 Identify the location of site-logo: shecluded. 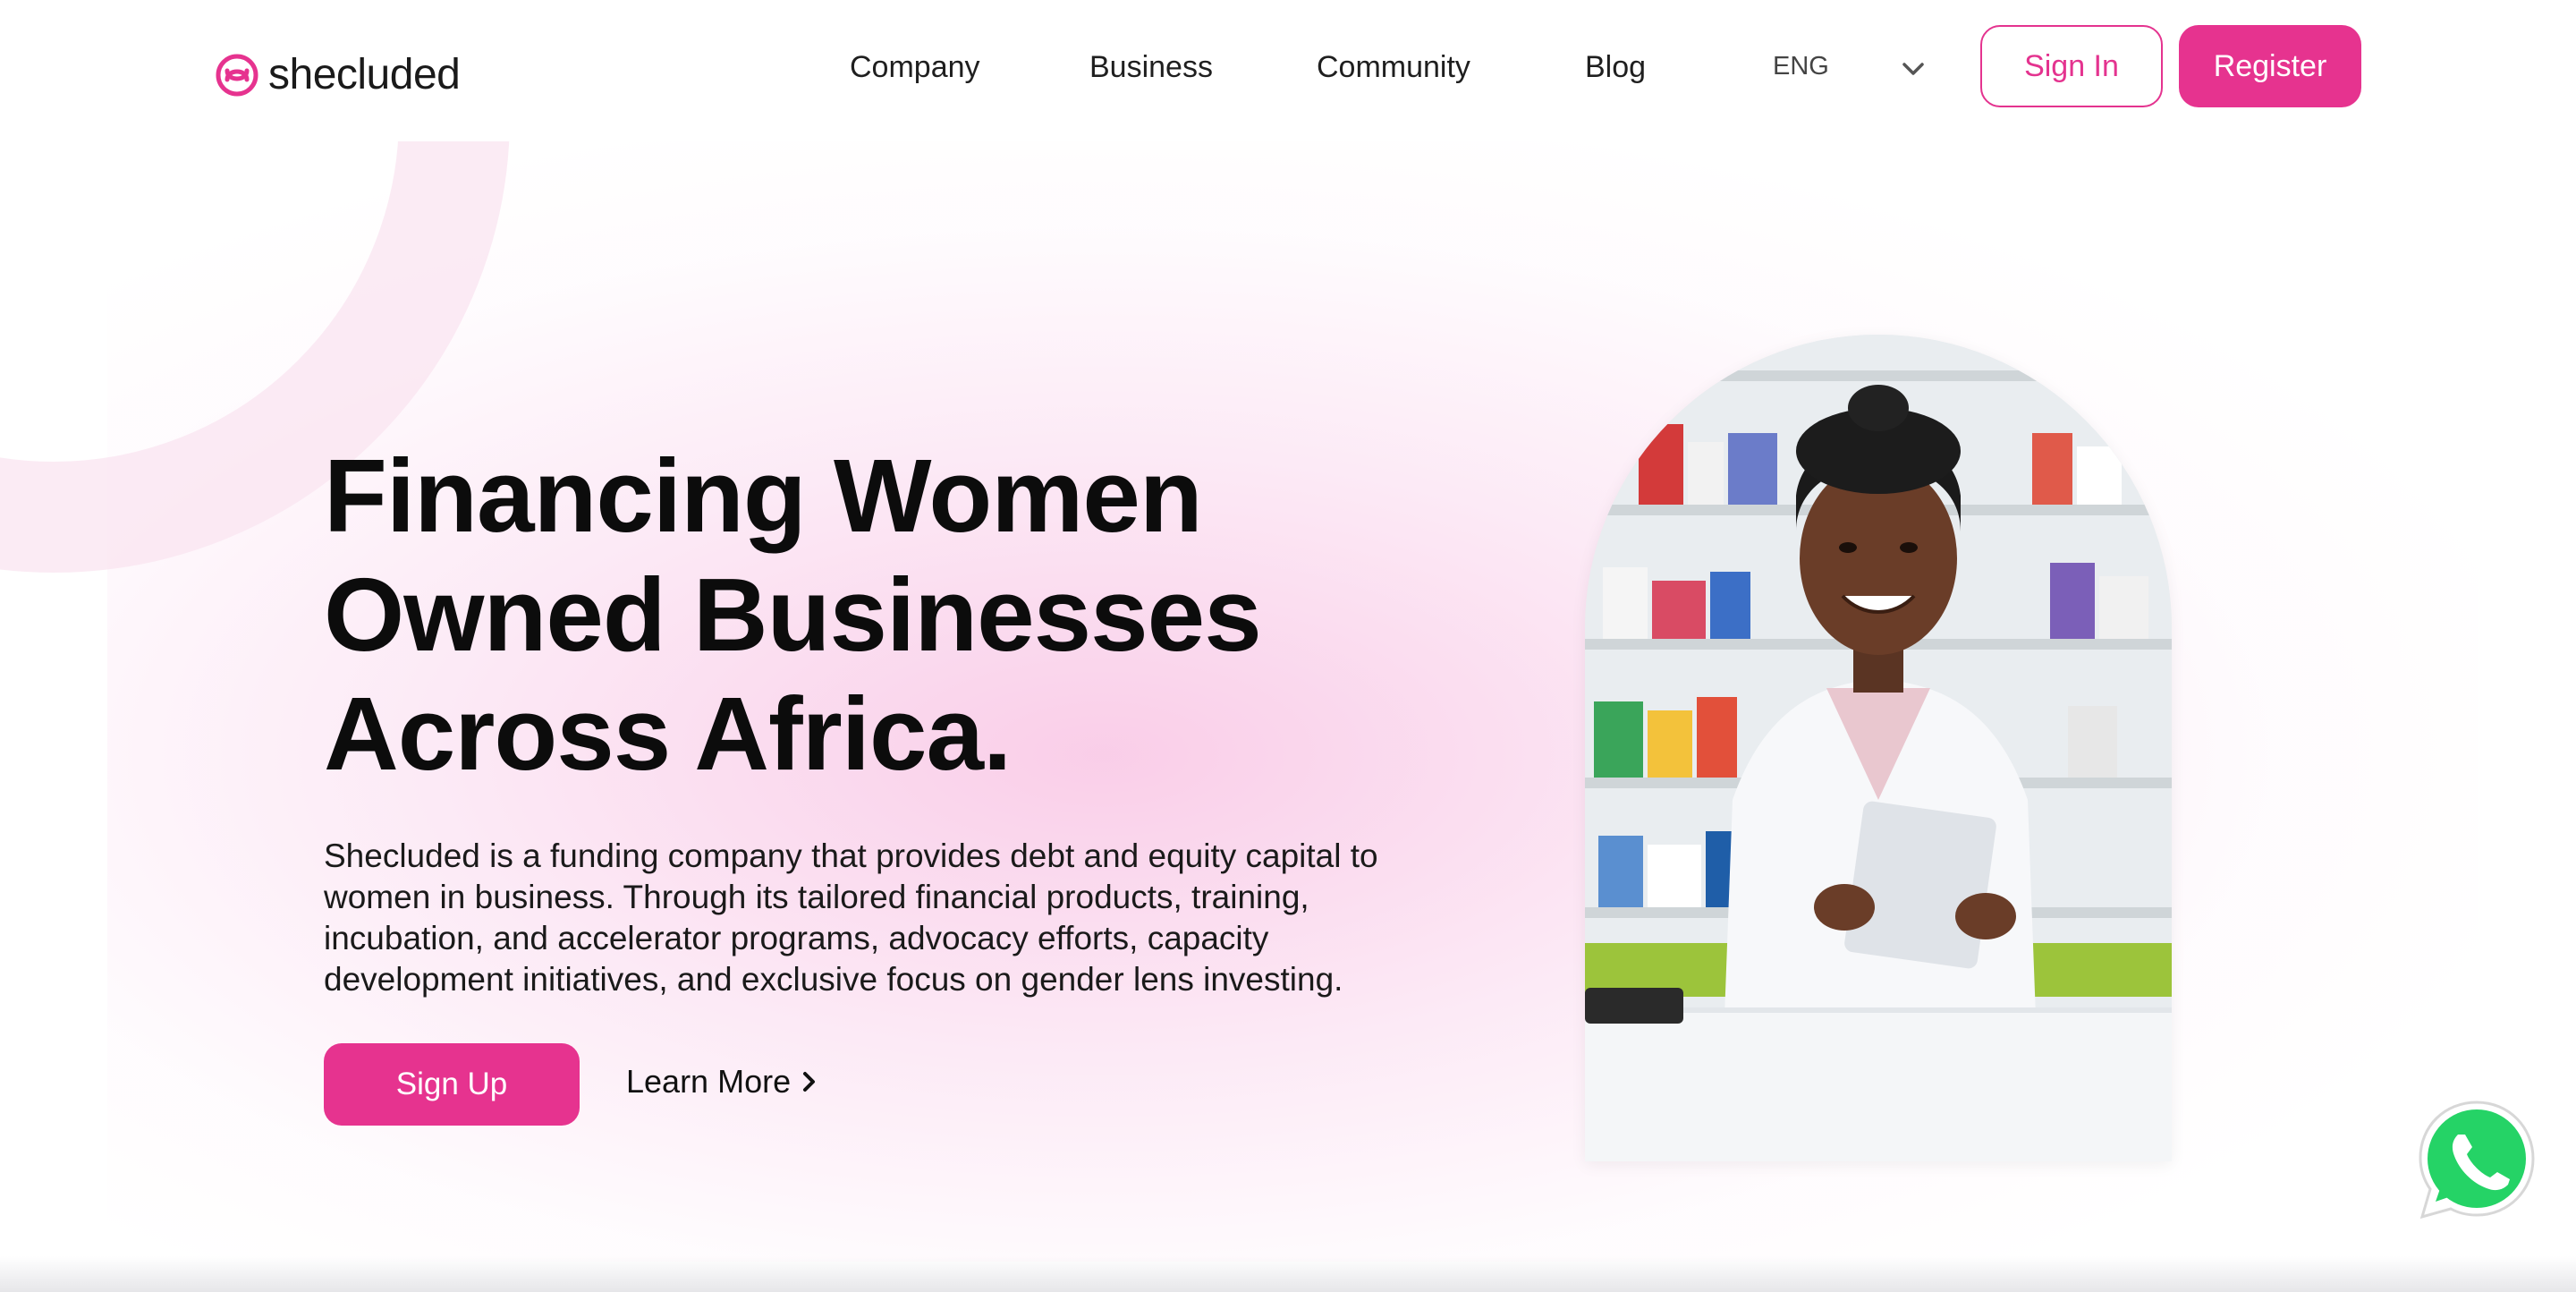
(338, 74).